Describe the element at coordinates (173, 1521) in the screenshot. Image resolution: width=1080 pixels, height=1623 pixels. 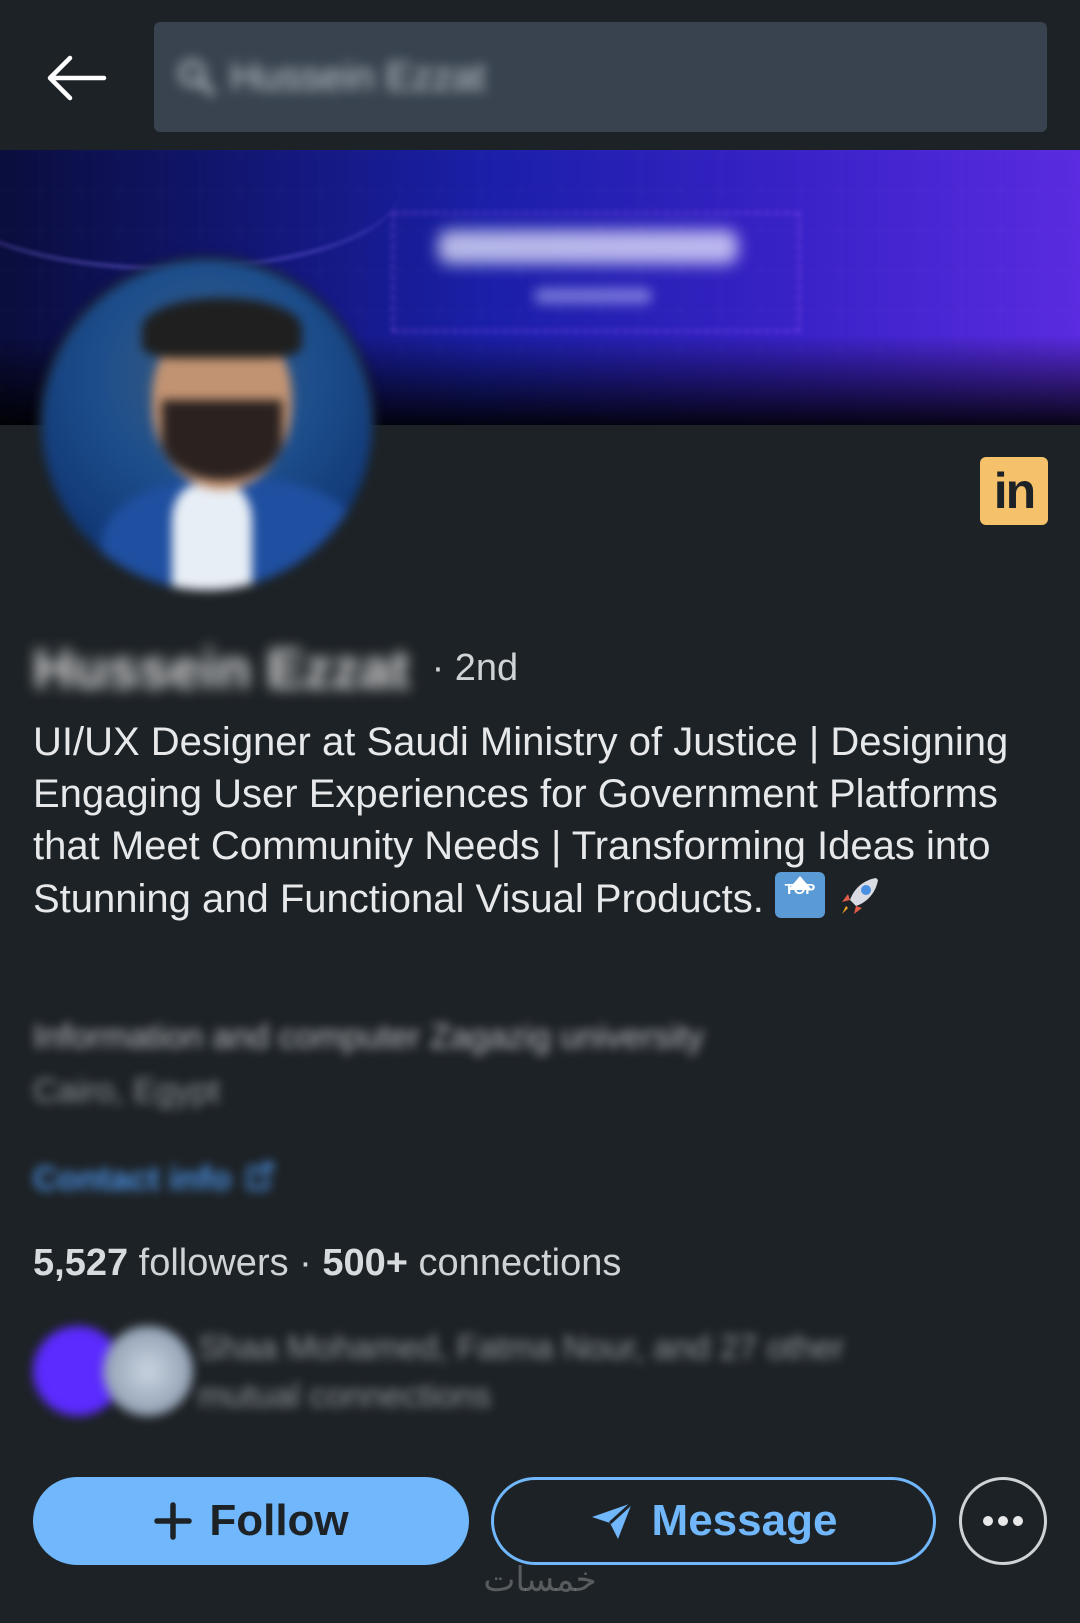
I see `plus-icon` at that location.